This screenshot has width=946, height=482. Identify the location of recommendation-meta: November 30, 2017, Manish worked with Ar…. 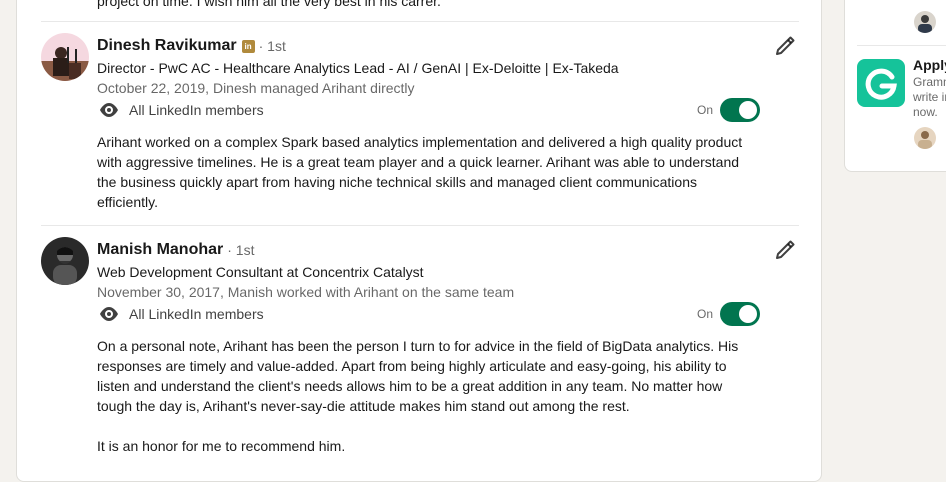
(306, 292).